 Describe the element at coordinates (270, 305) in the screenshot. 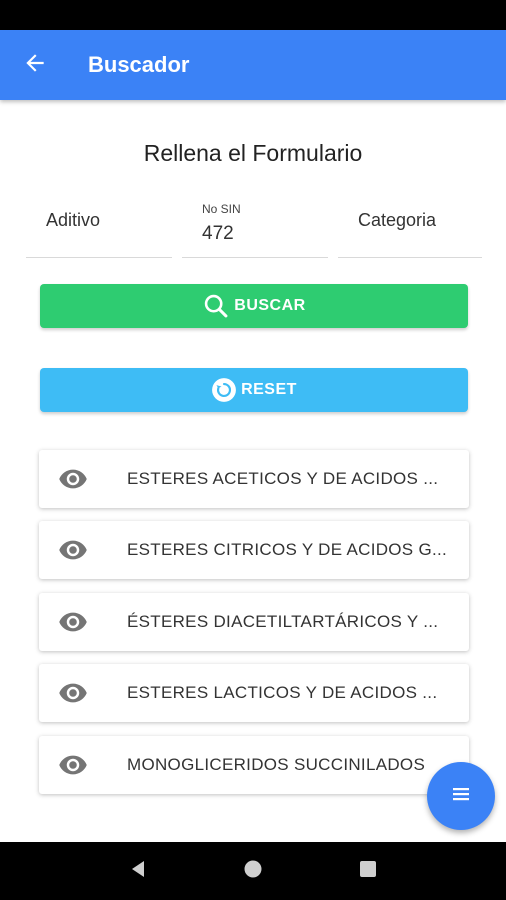

I see `search-button-label: BUSCAR` at that location.